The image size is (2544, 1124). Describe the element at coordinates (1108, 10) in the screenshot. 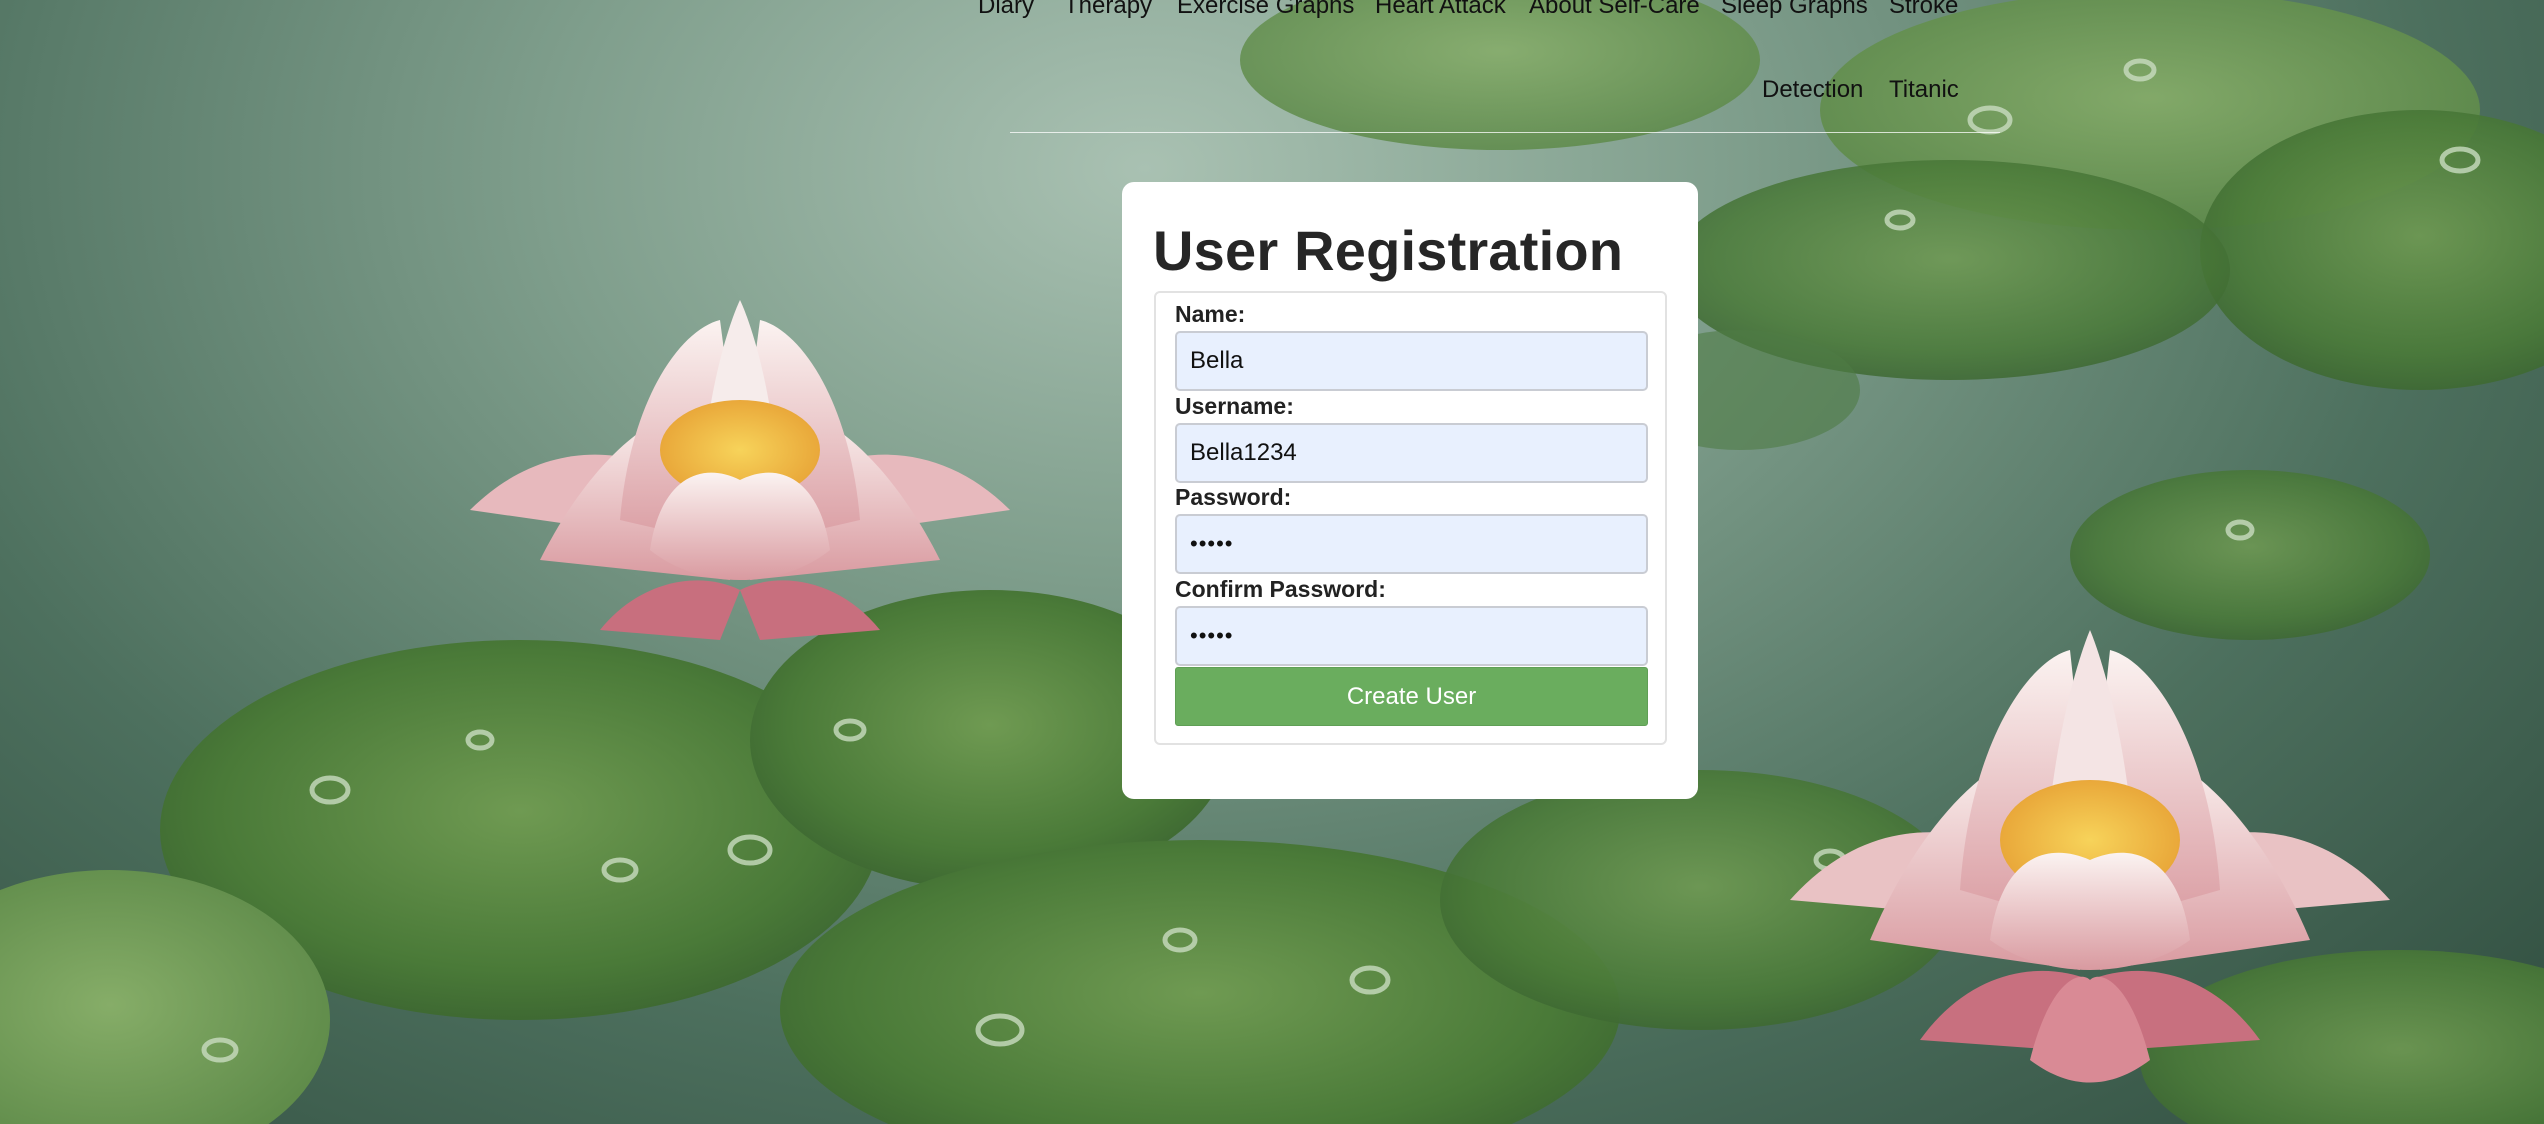

I see `nav-link-therapy: Therapy` at that location.